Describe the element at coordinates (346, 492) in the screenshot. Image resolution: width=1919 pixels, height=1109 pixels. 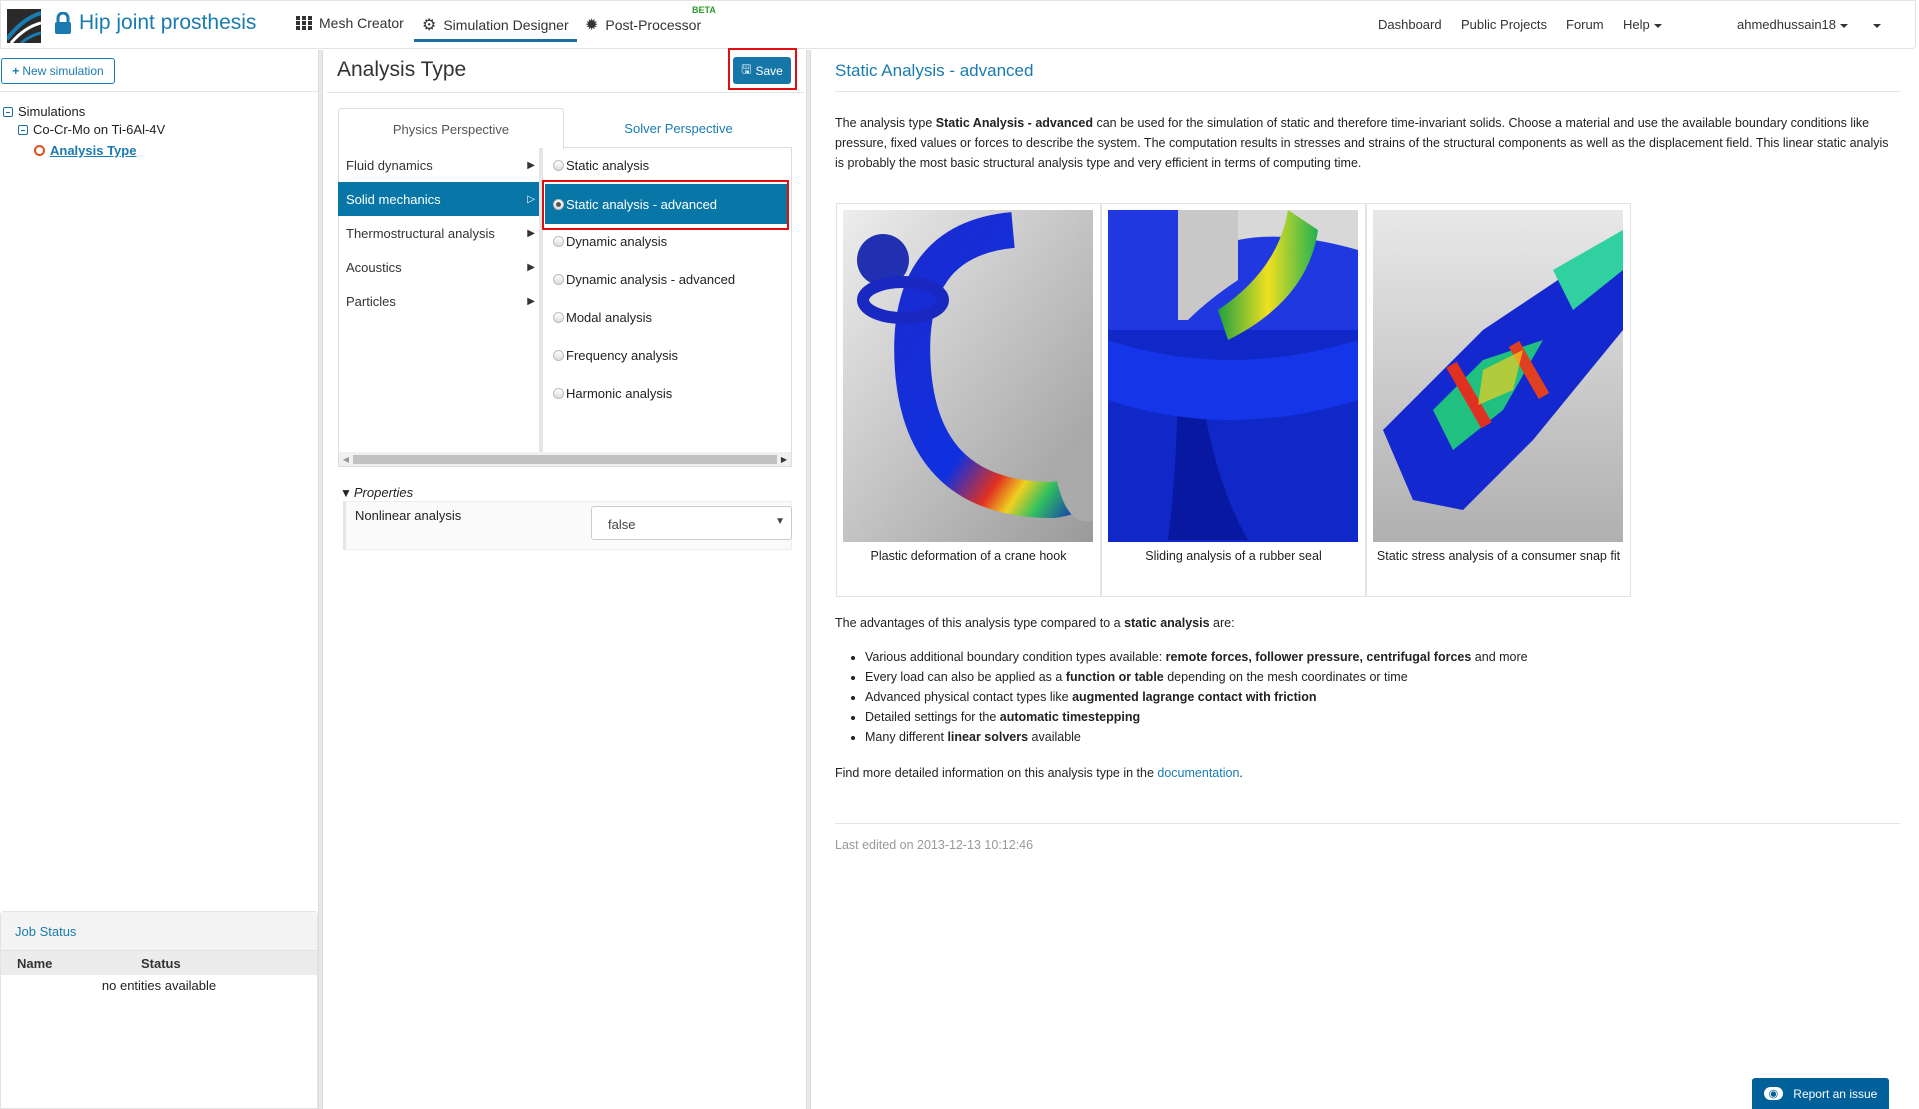
I see `triangle-down-icon: ▼` at that location.